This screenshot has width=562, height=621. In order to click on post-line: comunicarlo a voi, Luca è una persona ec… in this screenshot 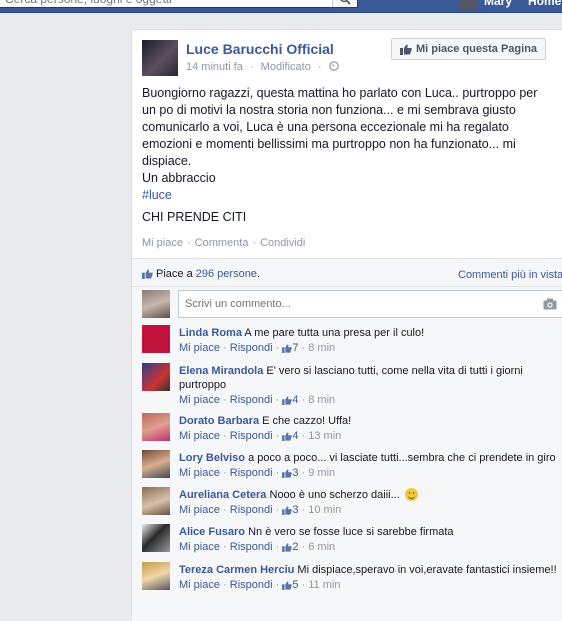, I will do `click(325, 127)`.